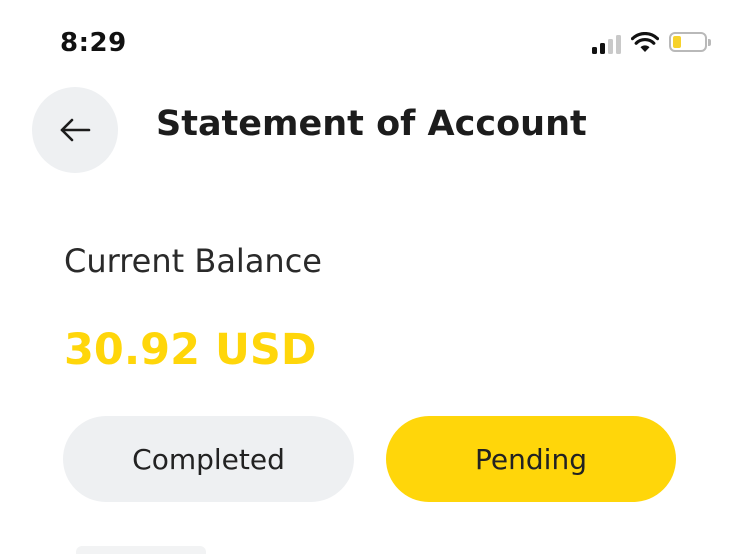 Image resolution: width=739 pixels, height=554 pixels. I want to click on back-button, so click(75, 130).